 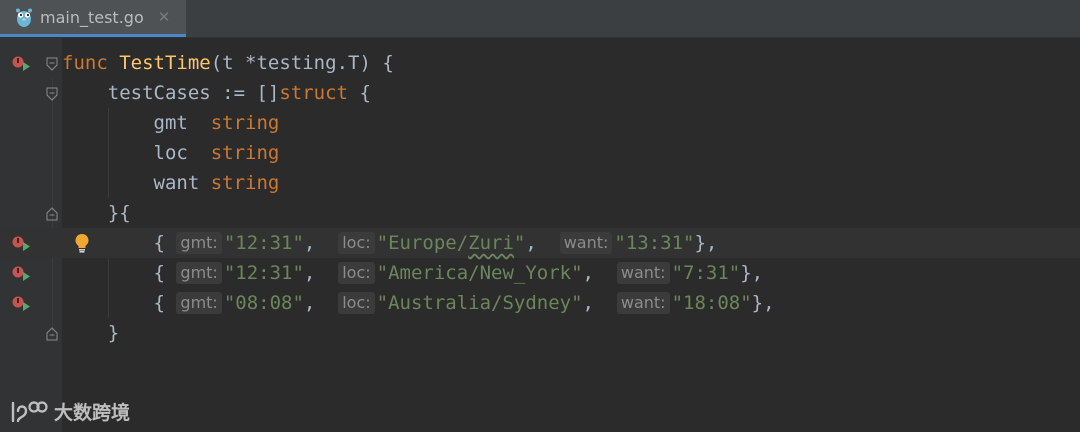 What do you see at coordinates (359, 93) in the screenshot?
I see `brace: {` at bounding box center [359, 93].